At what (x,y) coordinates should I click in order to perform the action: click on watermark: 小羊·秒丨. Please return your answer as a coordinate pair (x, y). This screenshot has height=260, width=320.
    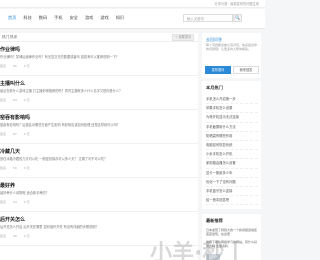
    Looking at the image, I should click on (198, 250).